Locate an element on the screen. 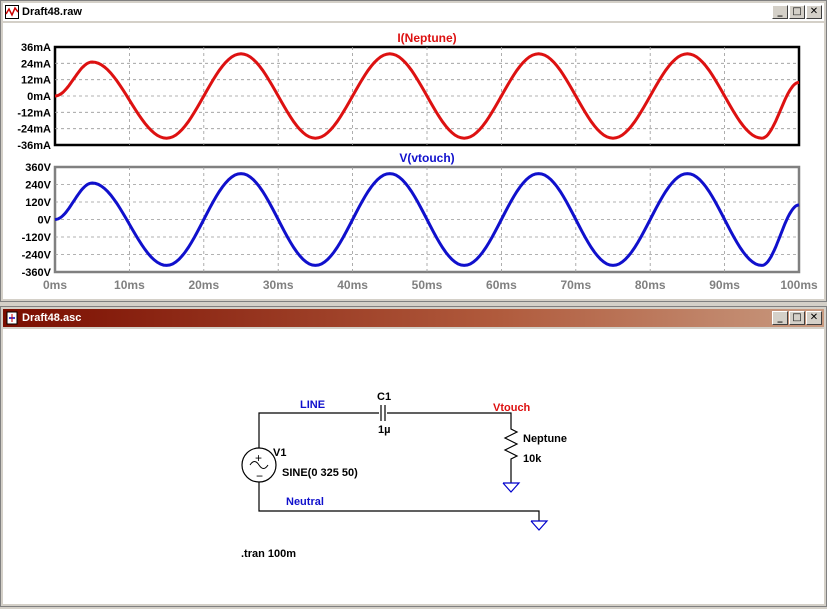 The image size is (827, 609). y-tick-label: 36mA is located at coordinates (36, 48).